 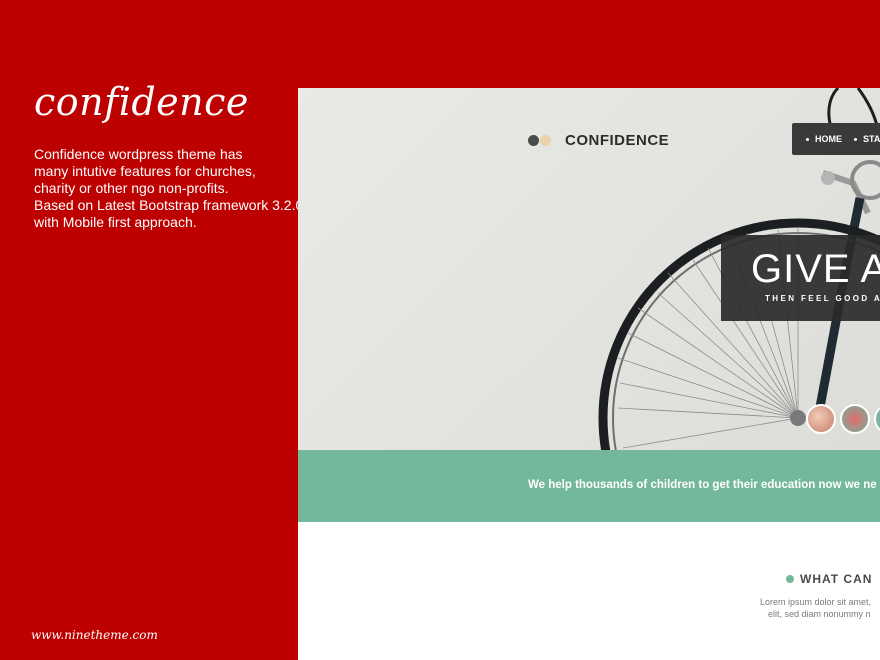 What do you see at coordinates (824, 139) in the screenshot?
I see `nav-item-home: HOME` at bounding box center [824, 139].